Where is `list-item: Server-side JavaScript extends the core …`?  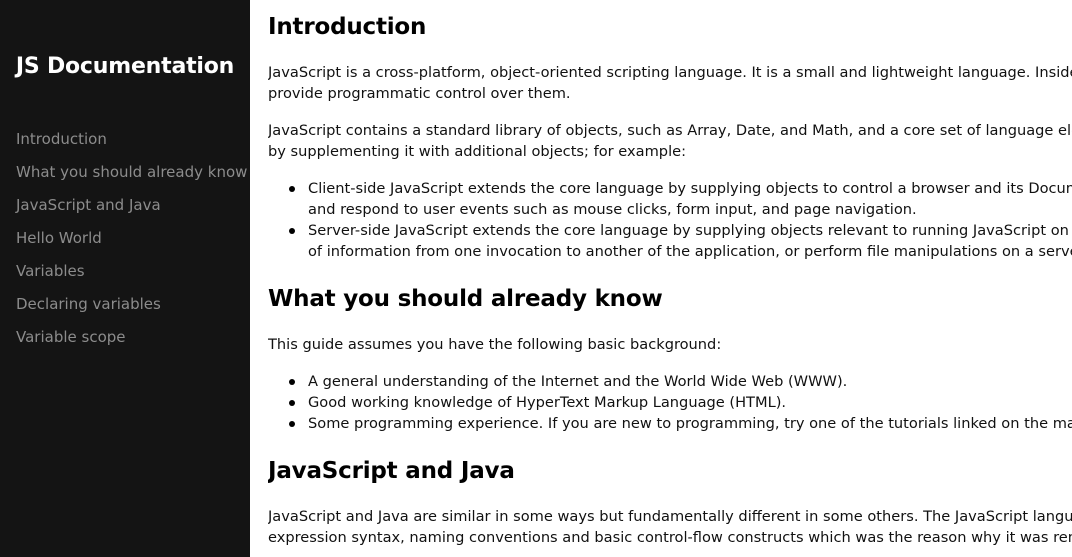 list-item: Server-side JavaScript extends the core … is located at coordinates (680, 241).